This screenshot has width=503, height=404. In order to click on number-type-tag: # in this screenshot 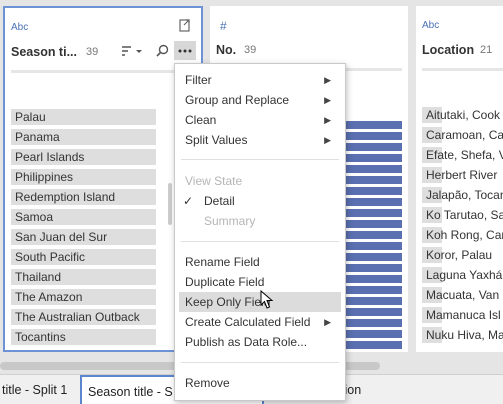, I will do `click(223, 26)`.